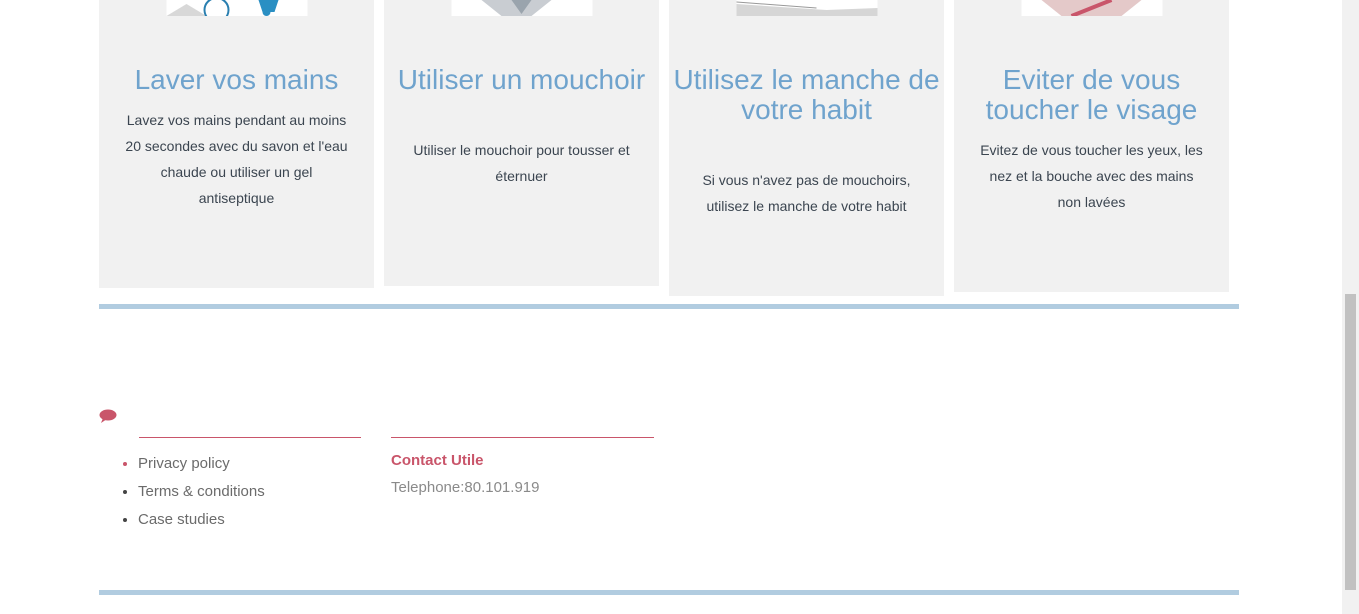 The height and width of the screenshot is (614, 1359). I want to click on sleeve-image, so click(806, 8).